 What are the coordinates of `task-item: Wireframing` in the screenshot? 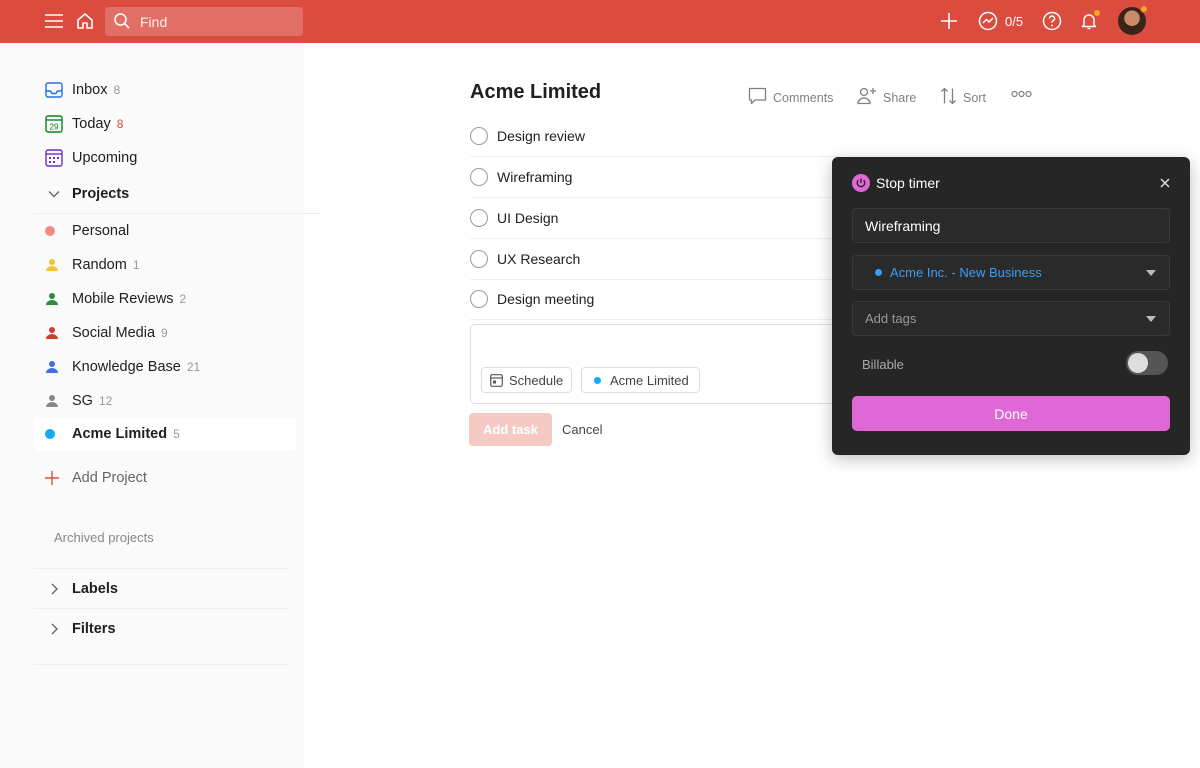 It's located at (655, 177).